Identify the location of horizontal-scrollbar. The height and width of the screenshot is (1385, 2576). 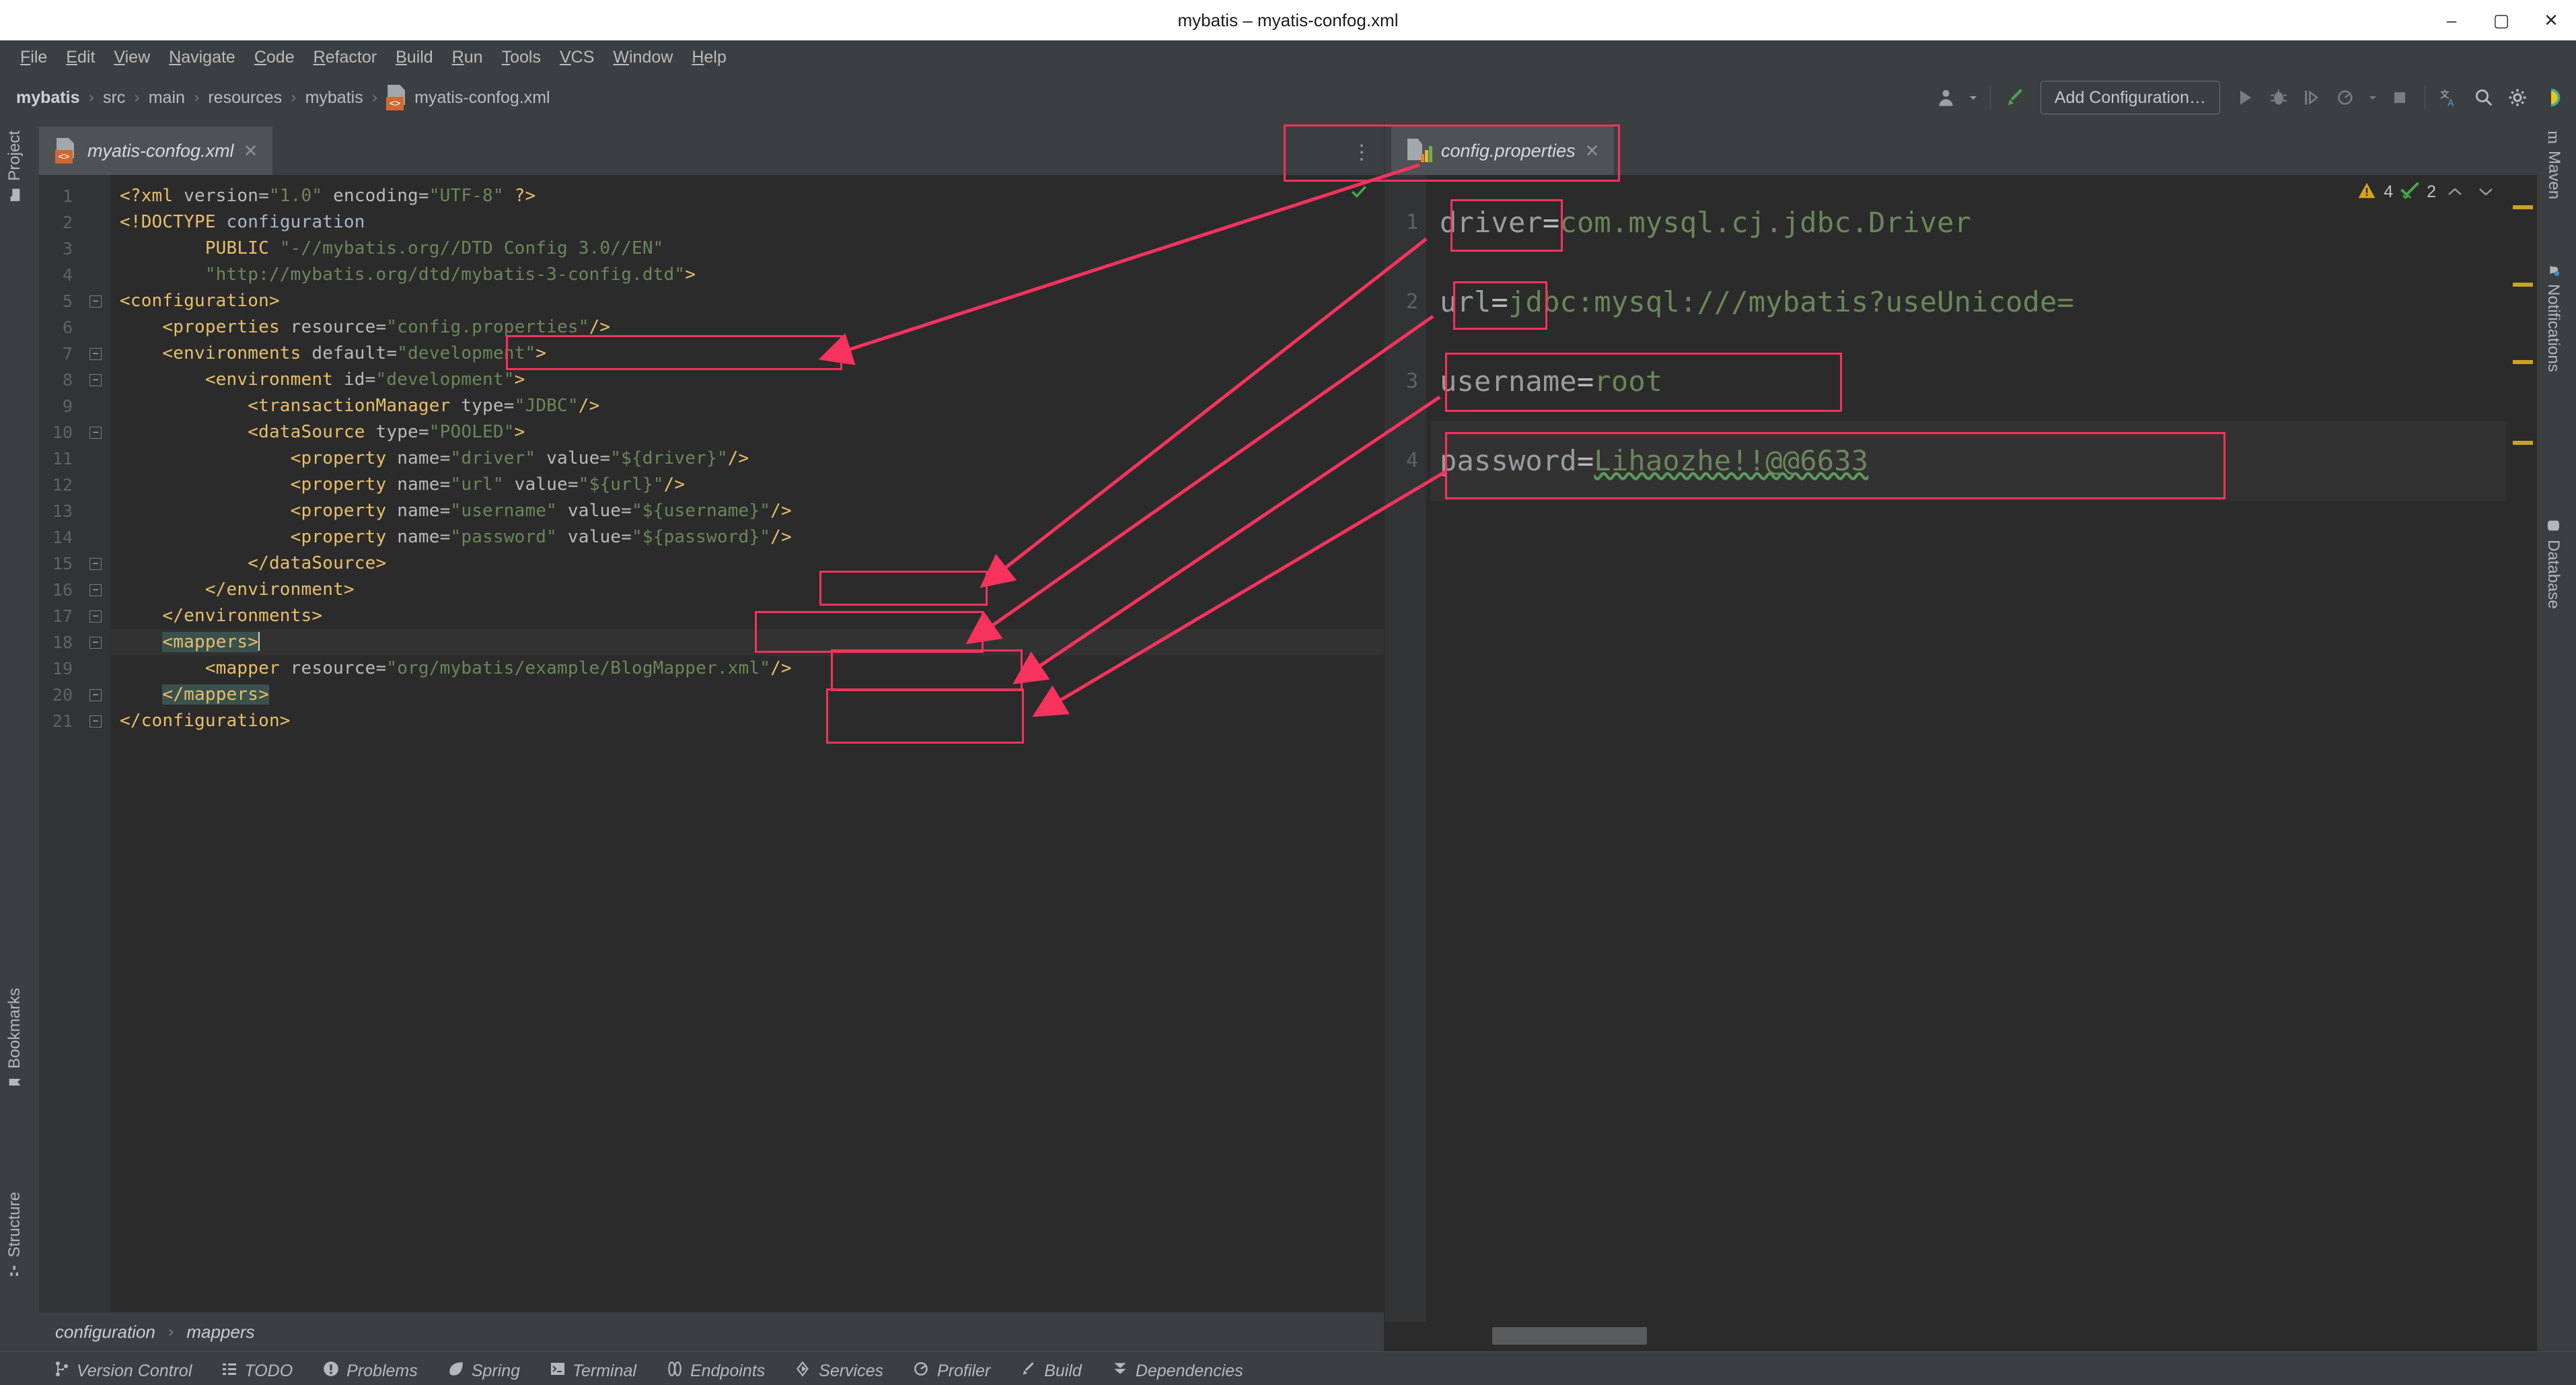
(1961, 1336).